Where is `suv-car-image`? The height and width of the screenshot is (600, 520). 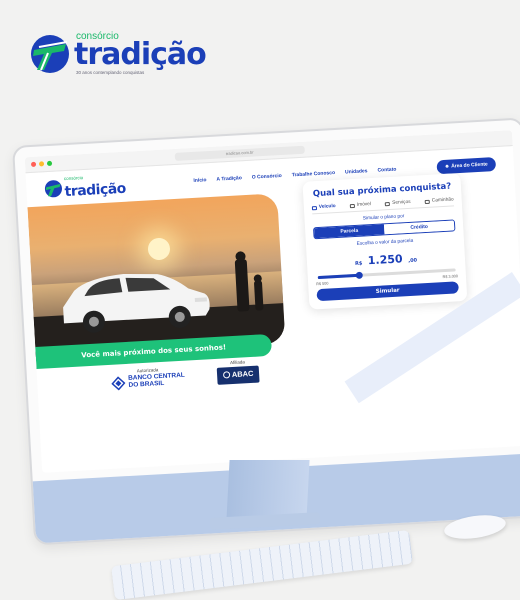
suv-car-image is located at coordinates (136, 303).